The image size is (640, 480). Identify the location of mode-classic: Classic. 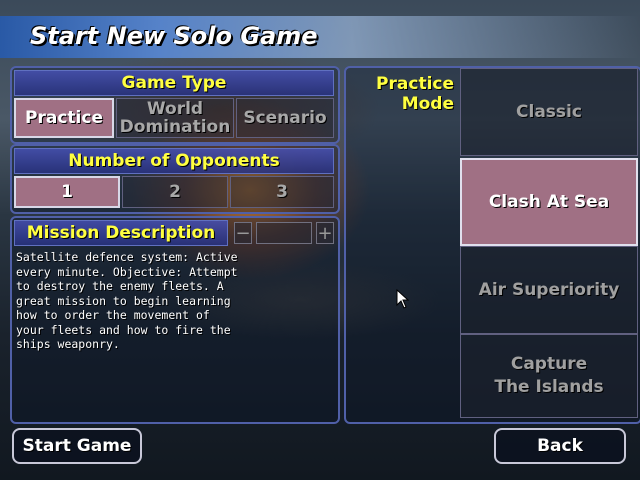
(549, 112).